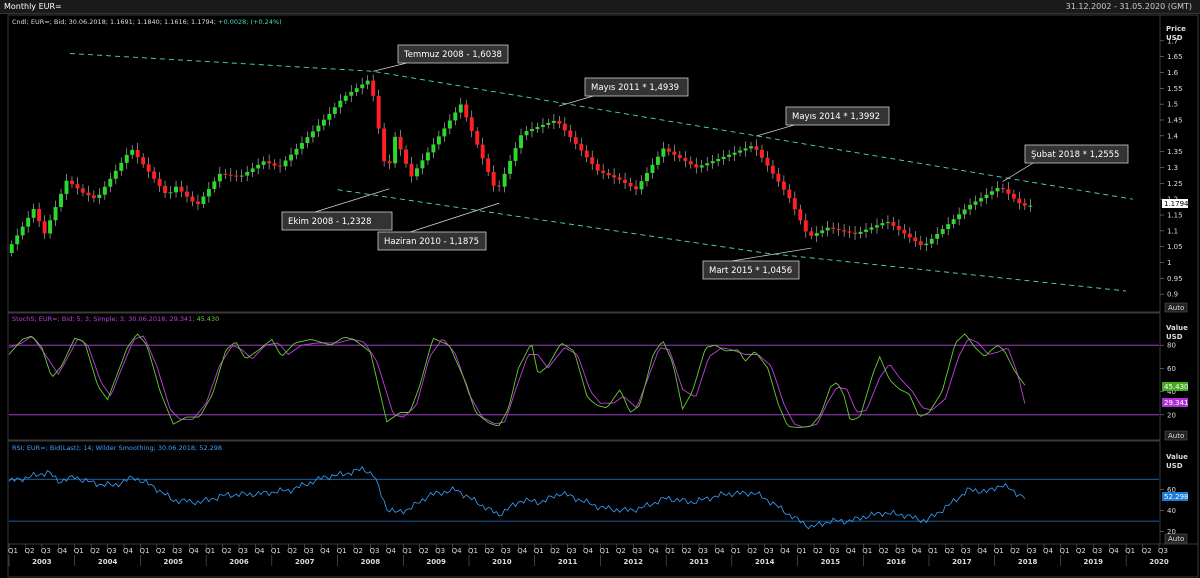 The height and width of the screenshot is (578, 1200). What do you see at coordinates (249, 22) in the screenshot?
I see `price-header-change: +0.0028; (+0.24%)` at bounding box center [249, 22].